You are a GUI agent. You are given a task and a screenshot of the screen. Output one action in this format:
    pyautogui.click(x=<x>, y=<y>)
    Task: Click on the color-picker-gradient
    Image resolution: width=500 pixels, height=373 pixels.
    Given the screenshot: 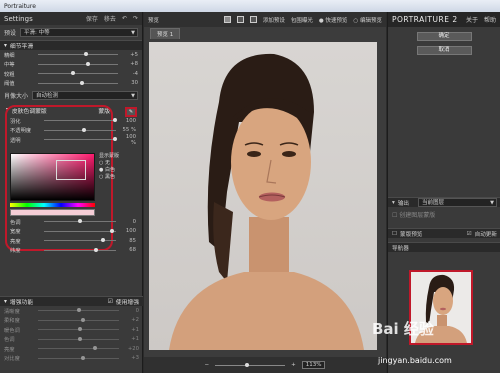 What is the action you would take?
    pyautogui.click(x=52, y=177)
    